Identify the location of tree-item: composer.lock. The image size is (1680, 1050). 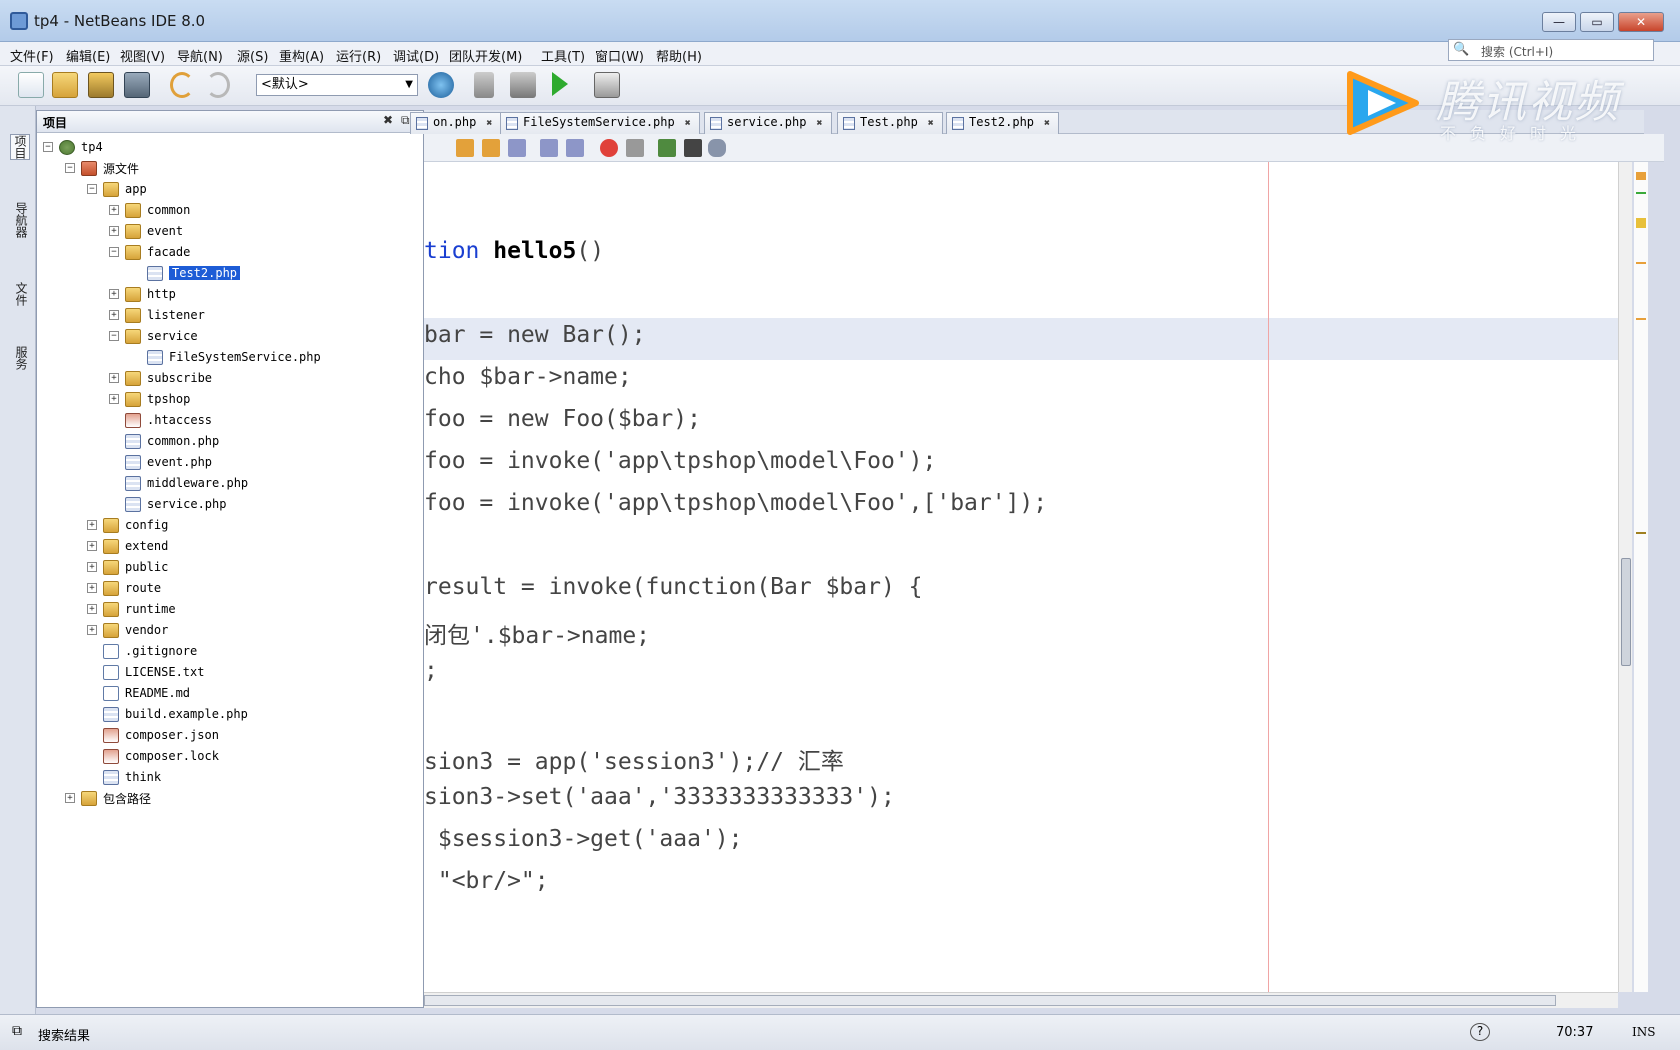
(153, 756).